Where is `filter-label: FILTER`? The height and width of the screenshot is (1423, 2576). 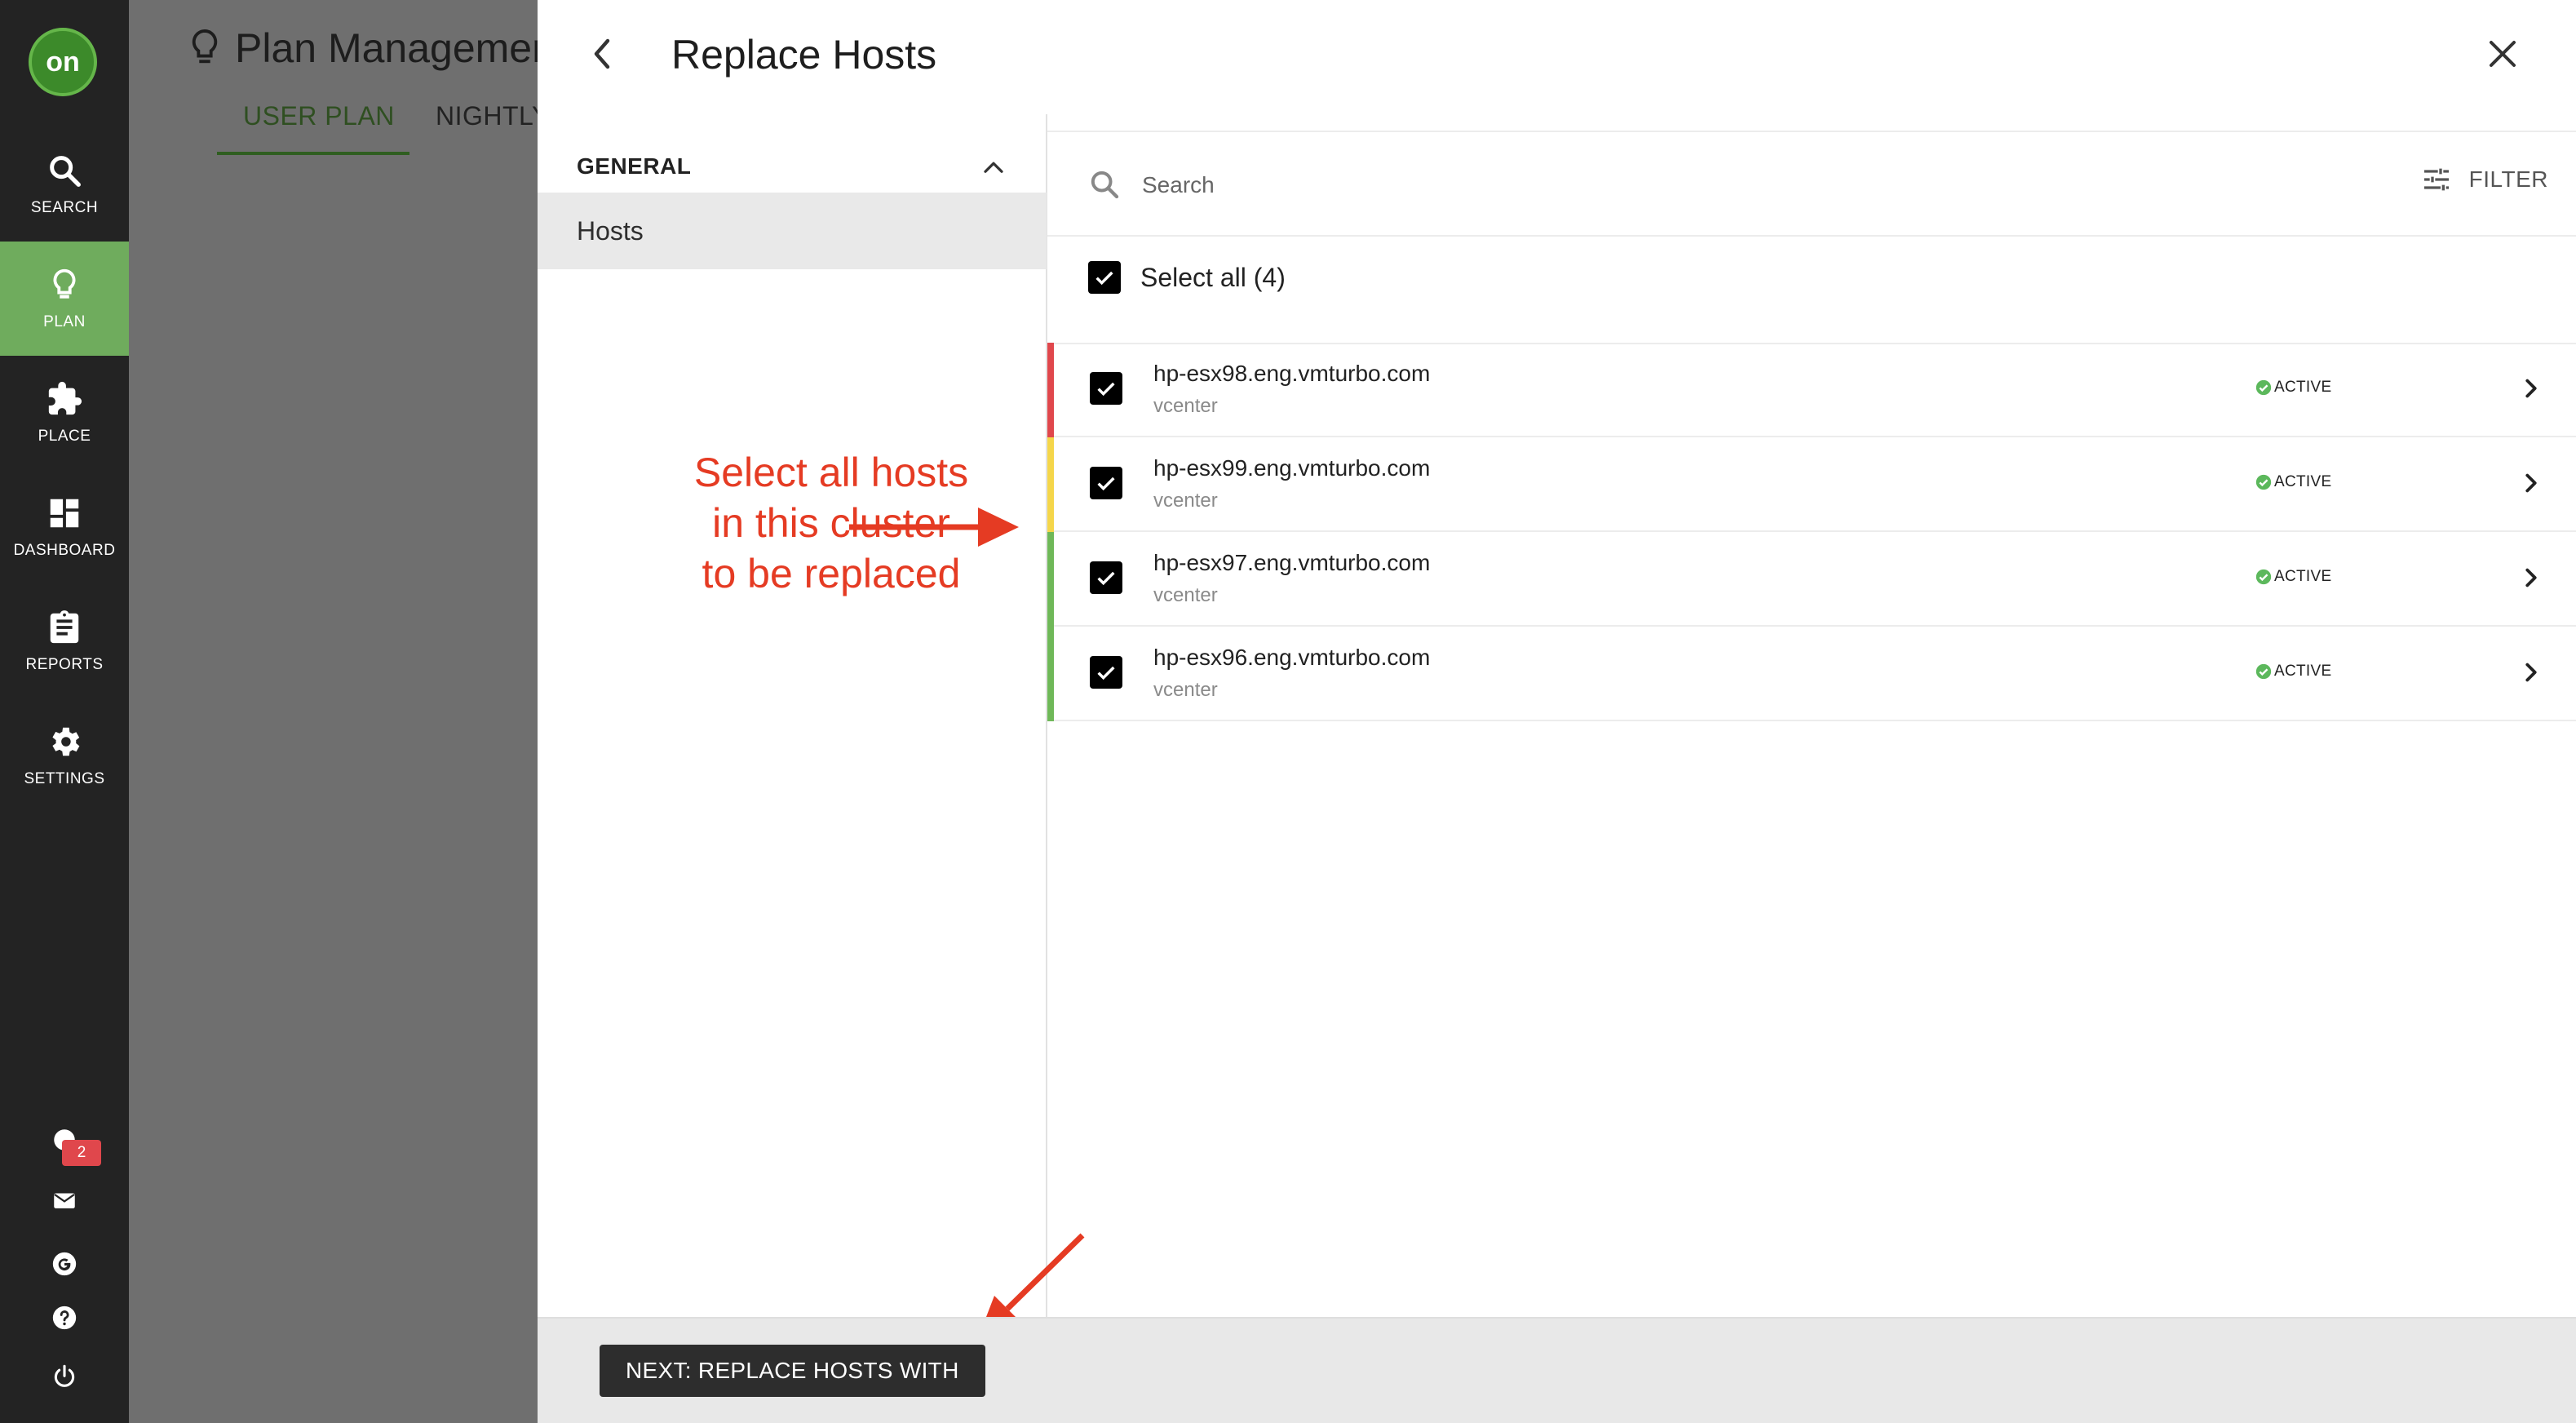
filter-label: FILTER is located at coordinates (2508, 179).